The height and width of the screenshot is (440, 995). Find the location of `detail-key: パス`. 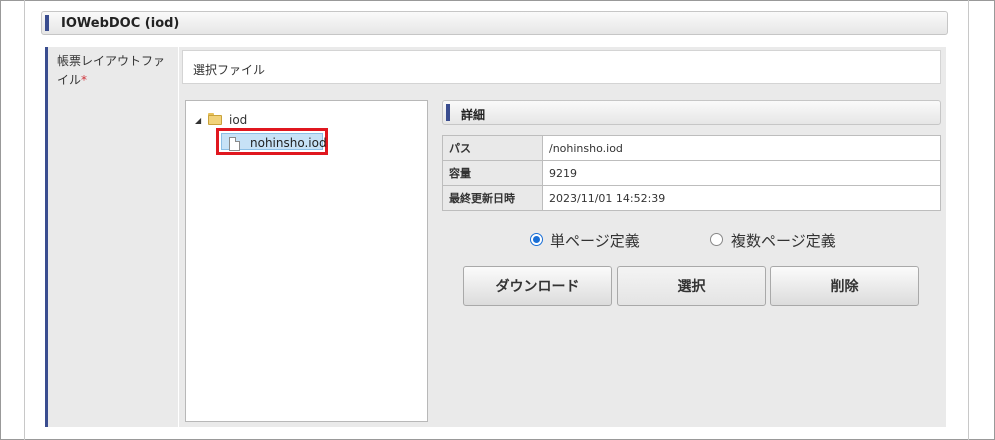

detail-key: パス is located at coordinates (492, 148).